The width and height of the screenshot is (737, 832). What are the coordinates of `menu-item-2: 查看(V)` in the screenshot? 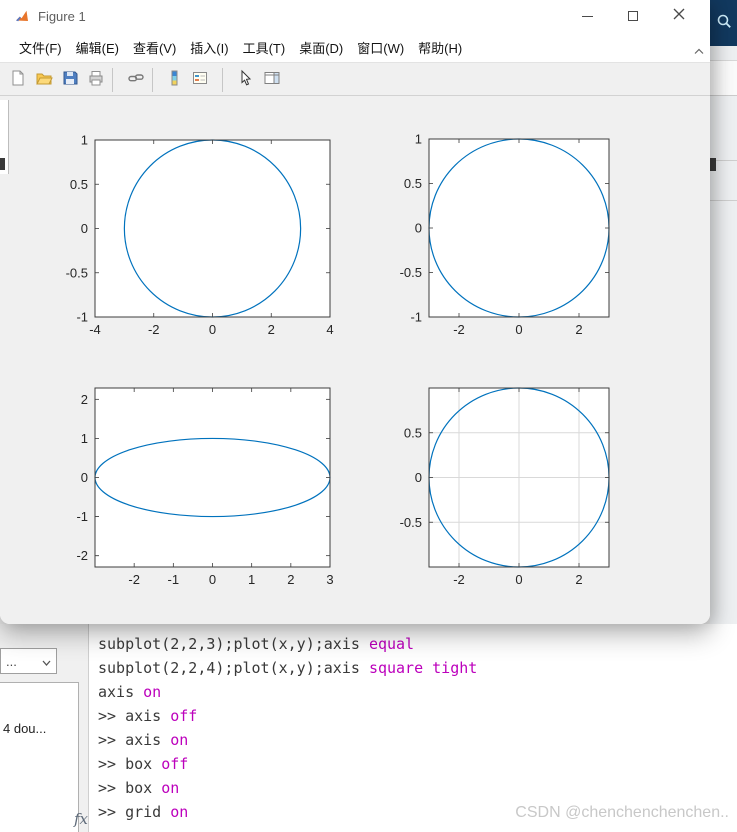 It's located at (154, 47).